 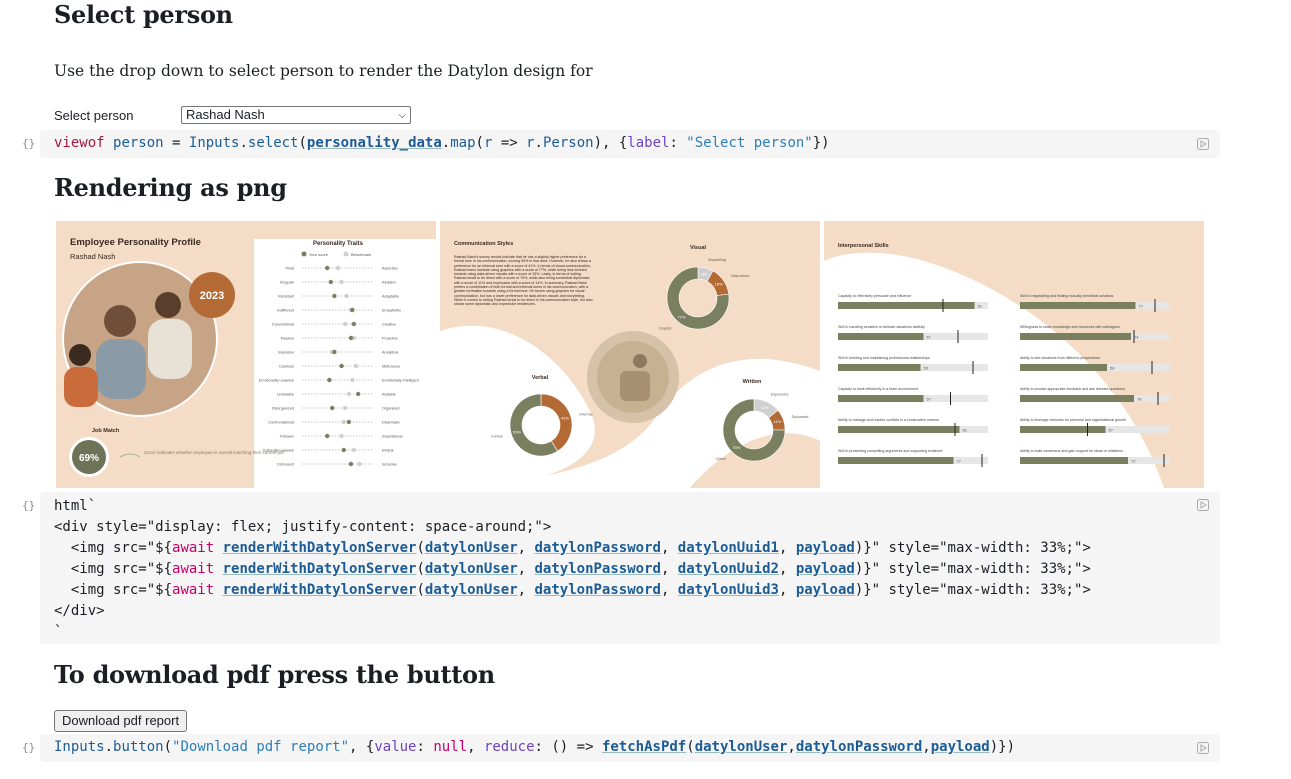 What do you see at coordinates (361, 254) in the screenshot?
I see `legend-benchmark: Benchmark` at bounding box center [361, 254].